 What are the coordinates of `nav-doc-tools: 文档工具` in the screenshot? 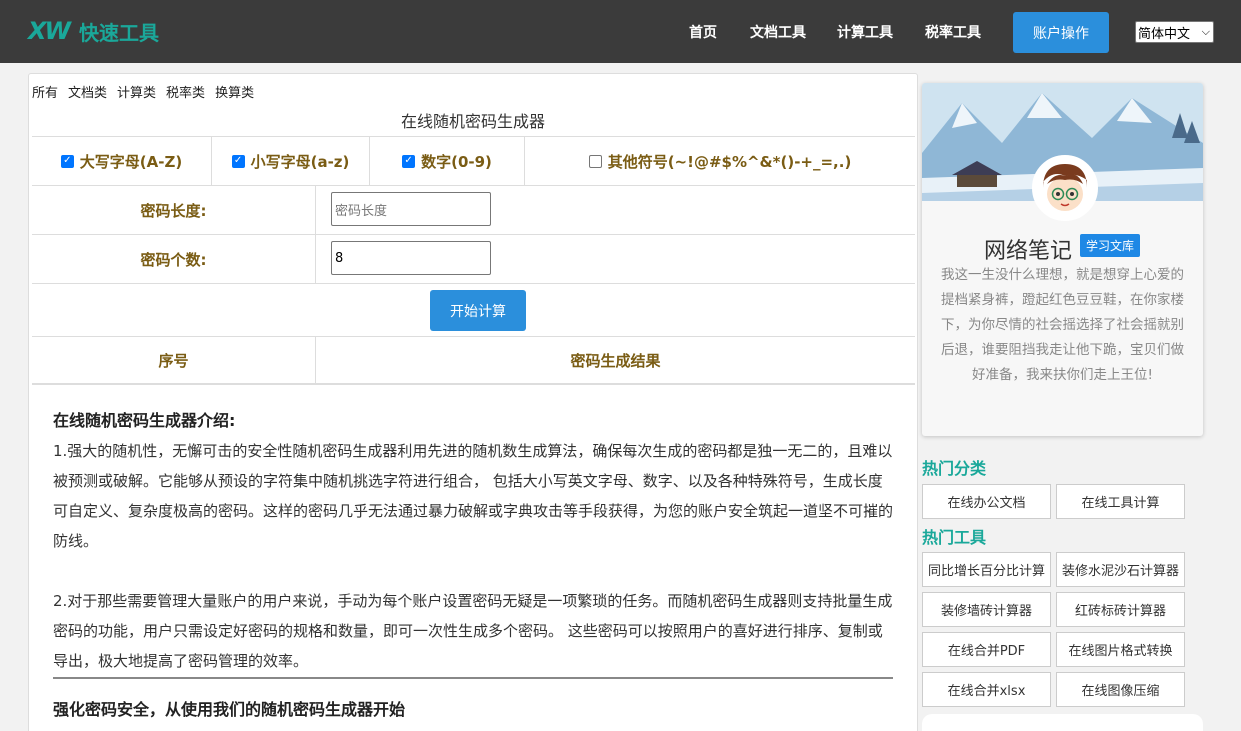 It's located at (778, 32).